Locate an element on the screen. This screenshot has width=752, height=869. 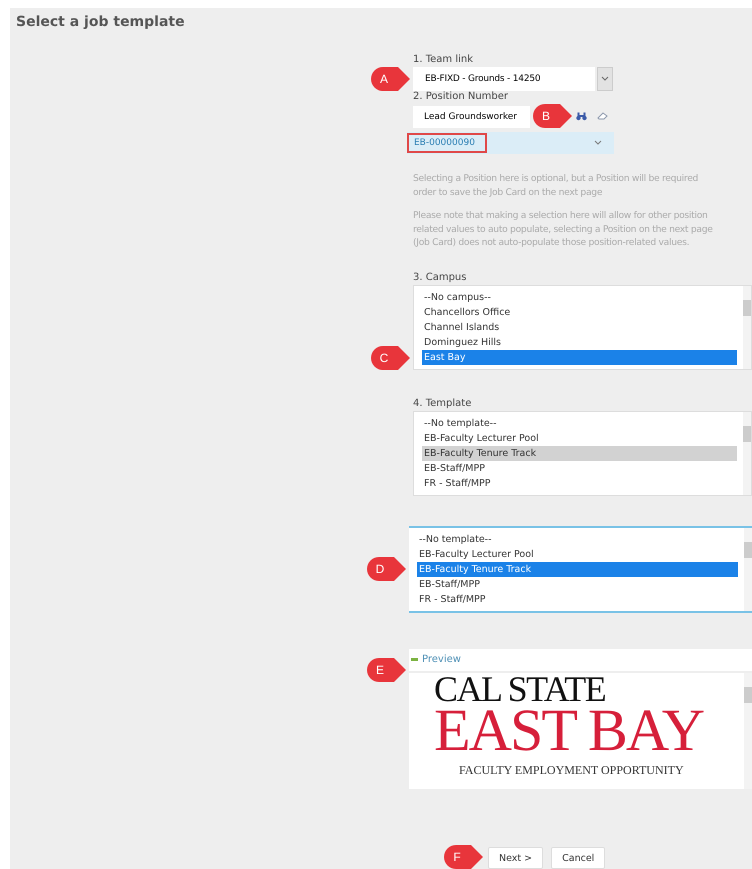
callout-marker: C is located at coordinates (391, 357).